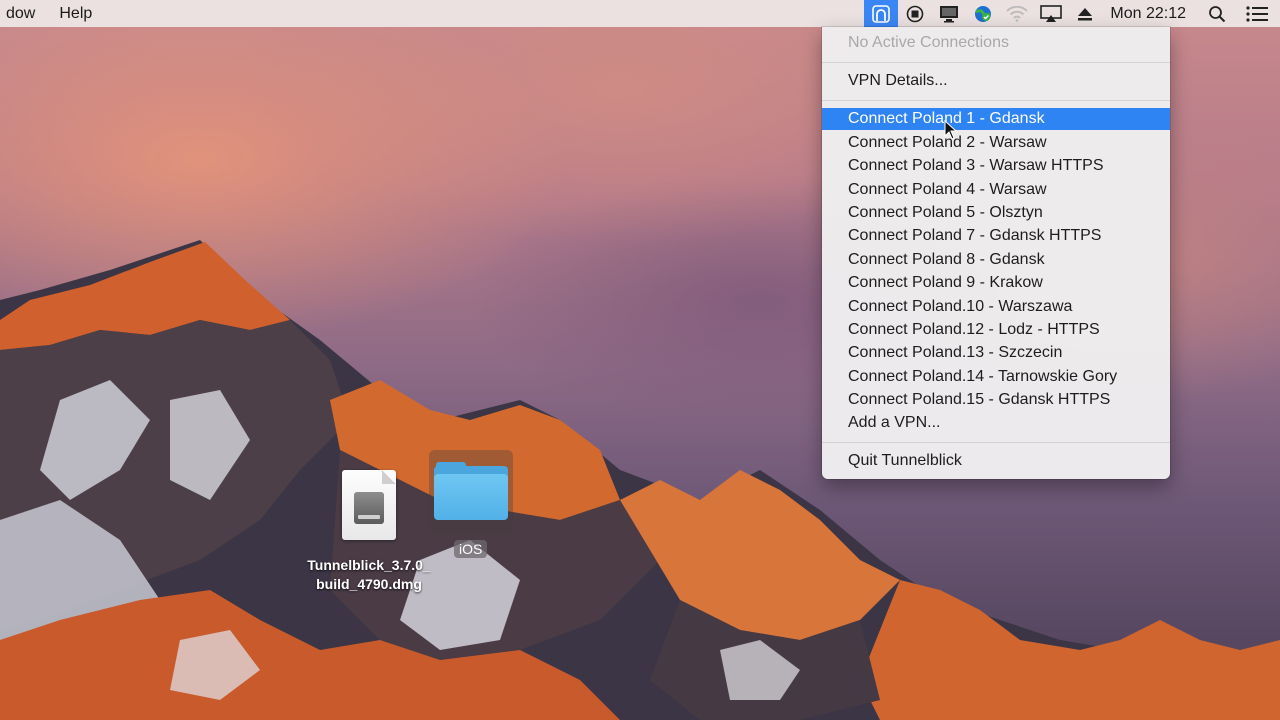  I want to click on app-menus: dow Help, so click(52, 14).